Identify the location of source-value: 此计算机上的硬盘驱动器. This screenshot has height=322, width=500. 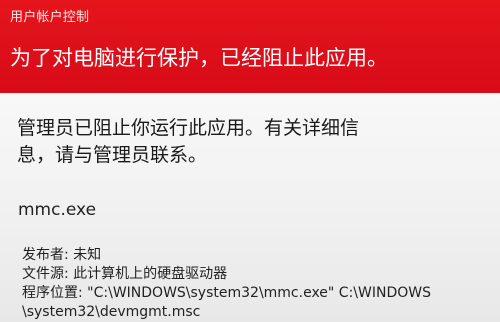
(150, 274).